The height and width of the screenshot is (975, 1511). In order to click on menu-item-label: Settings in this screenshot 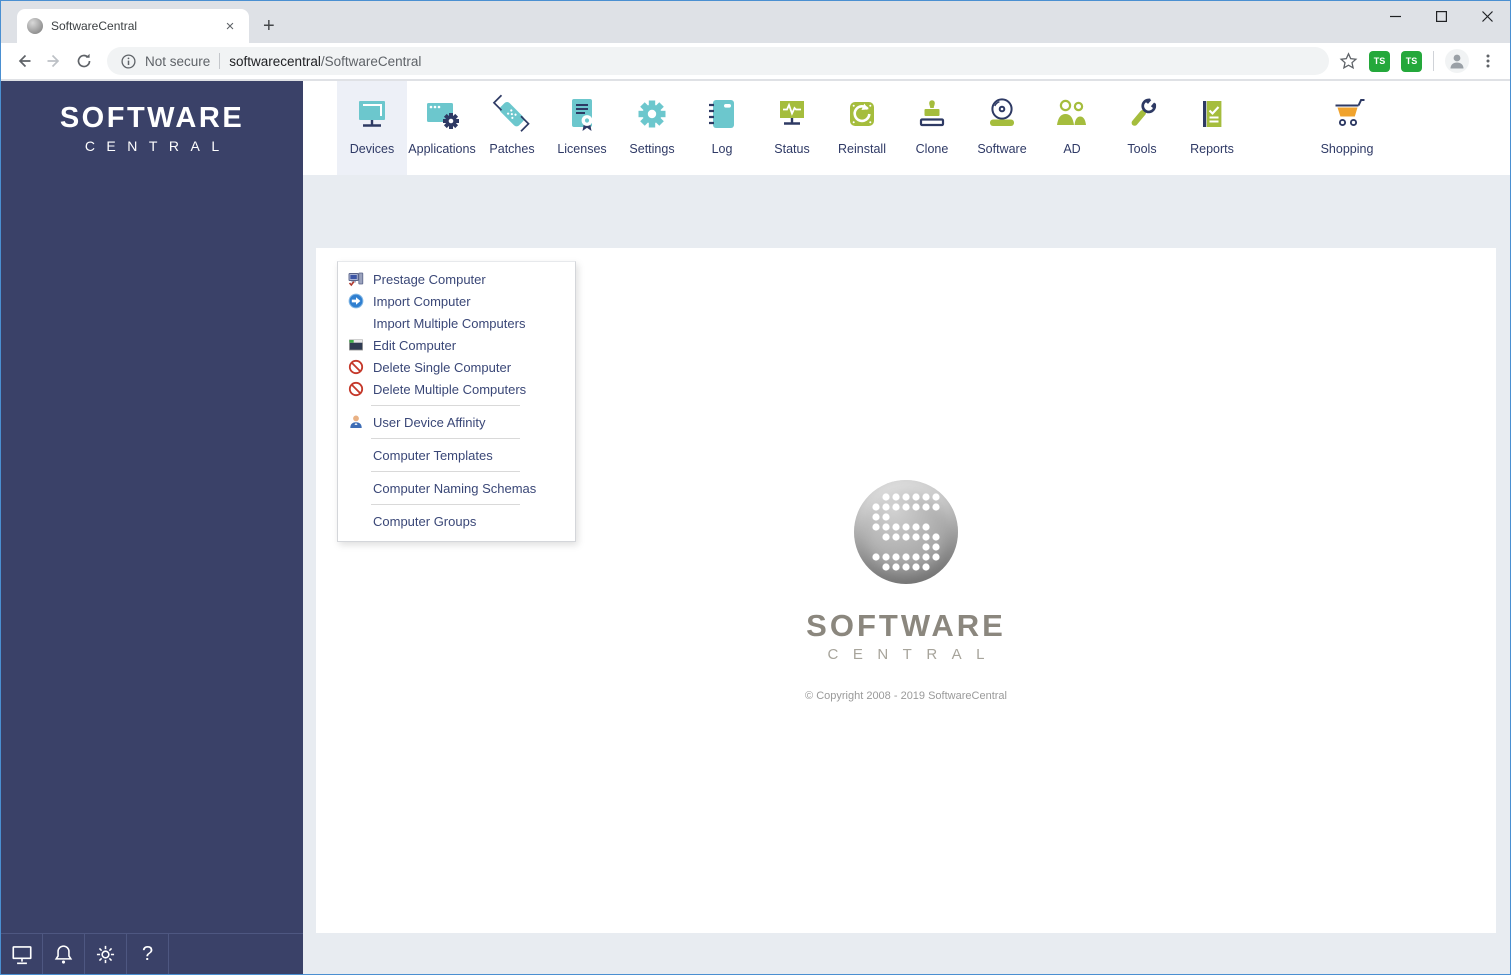, I will do `click(652, 149)`.